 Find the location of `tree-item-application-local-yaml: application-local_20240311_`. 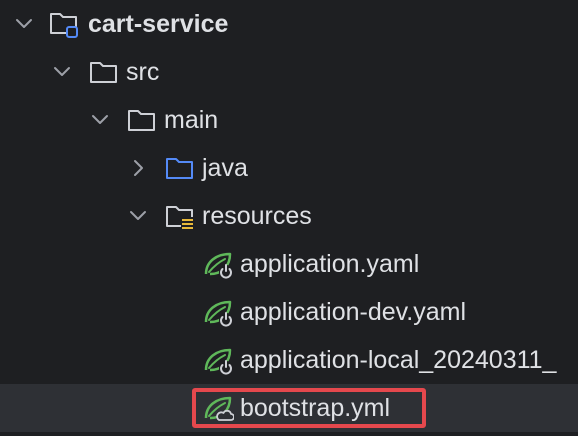

tree-item-application-local-yaml: application-local_20240311_ is located at coordinates (289, 360).